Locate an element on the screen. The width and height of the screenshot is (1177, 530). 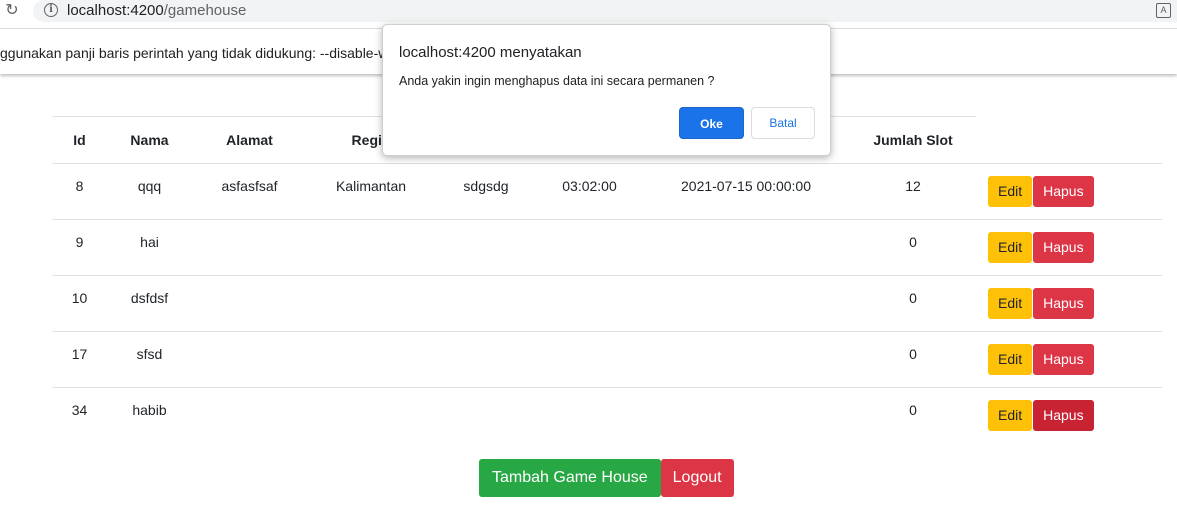
cell-nama: habib is located at coordinates (149, 410).